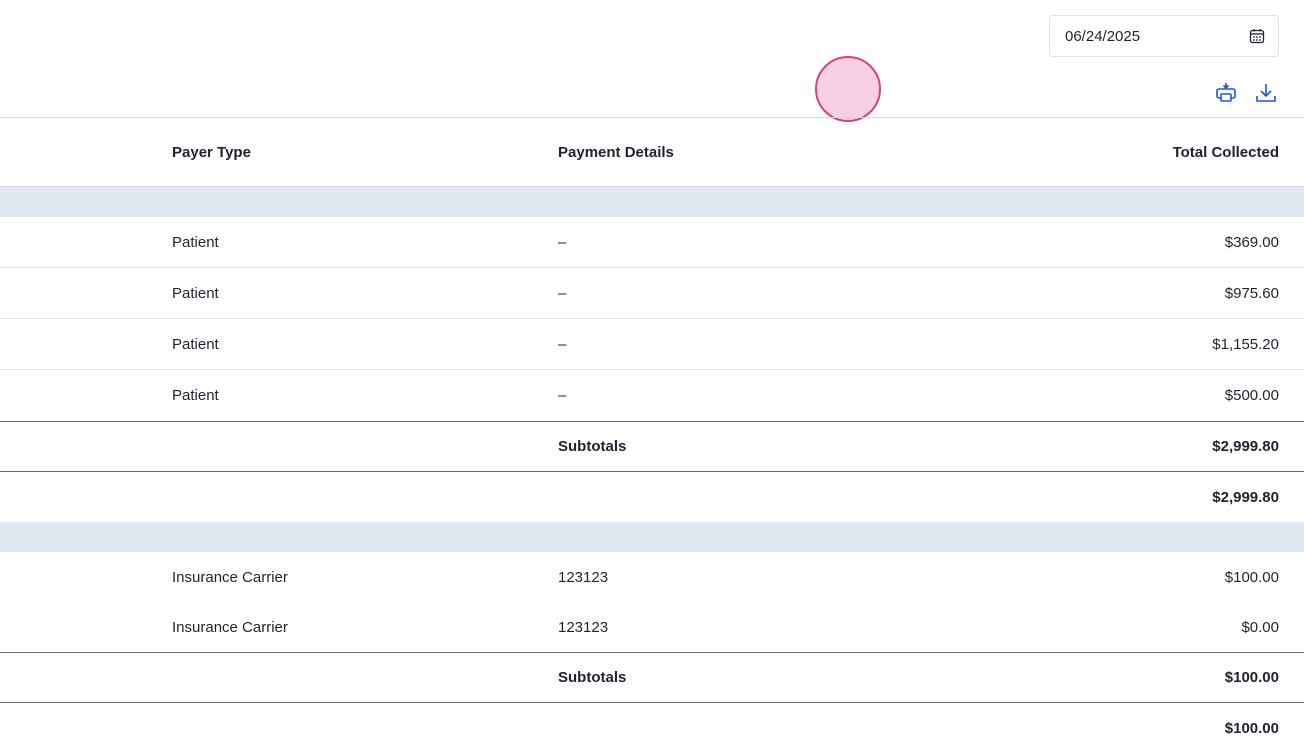  I want to click on header-total-collected: Total Collected, so click(1226, 152).